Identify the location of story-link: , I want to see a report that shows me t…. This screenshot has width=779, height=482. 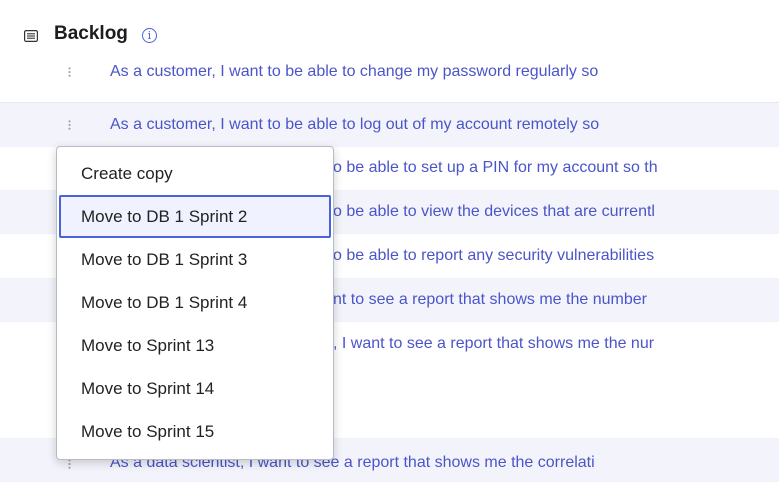
(493, 344).